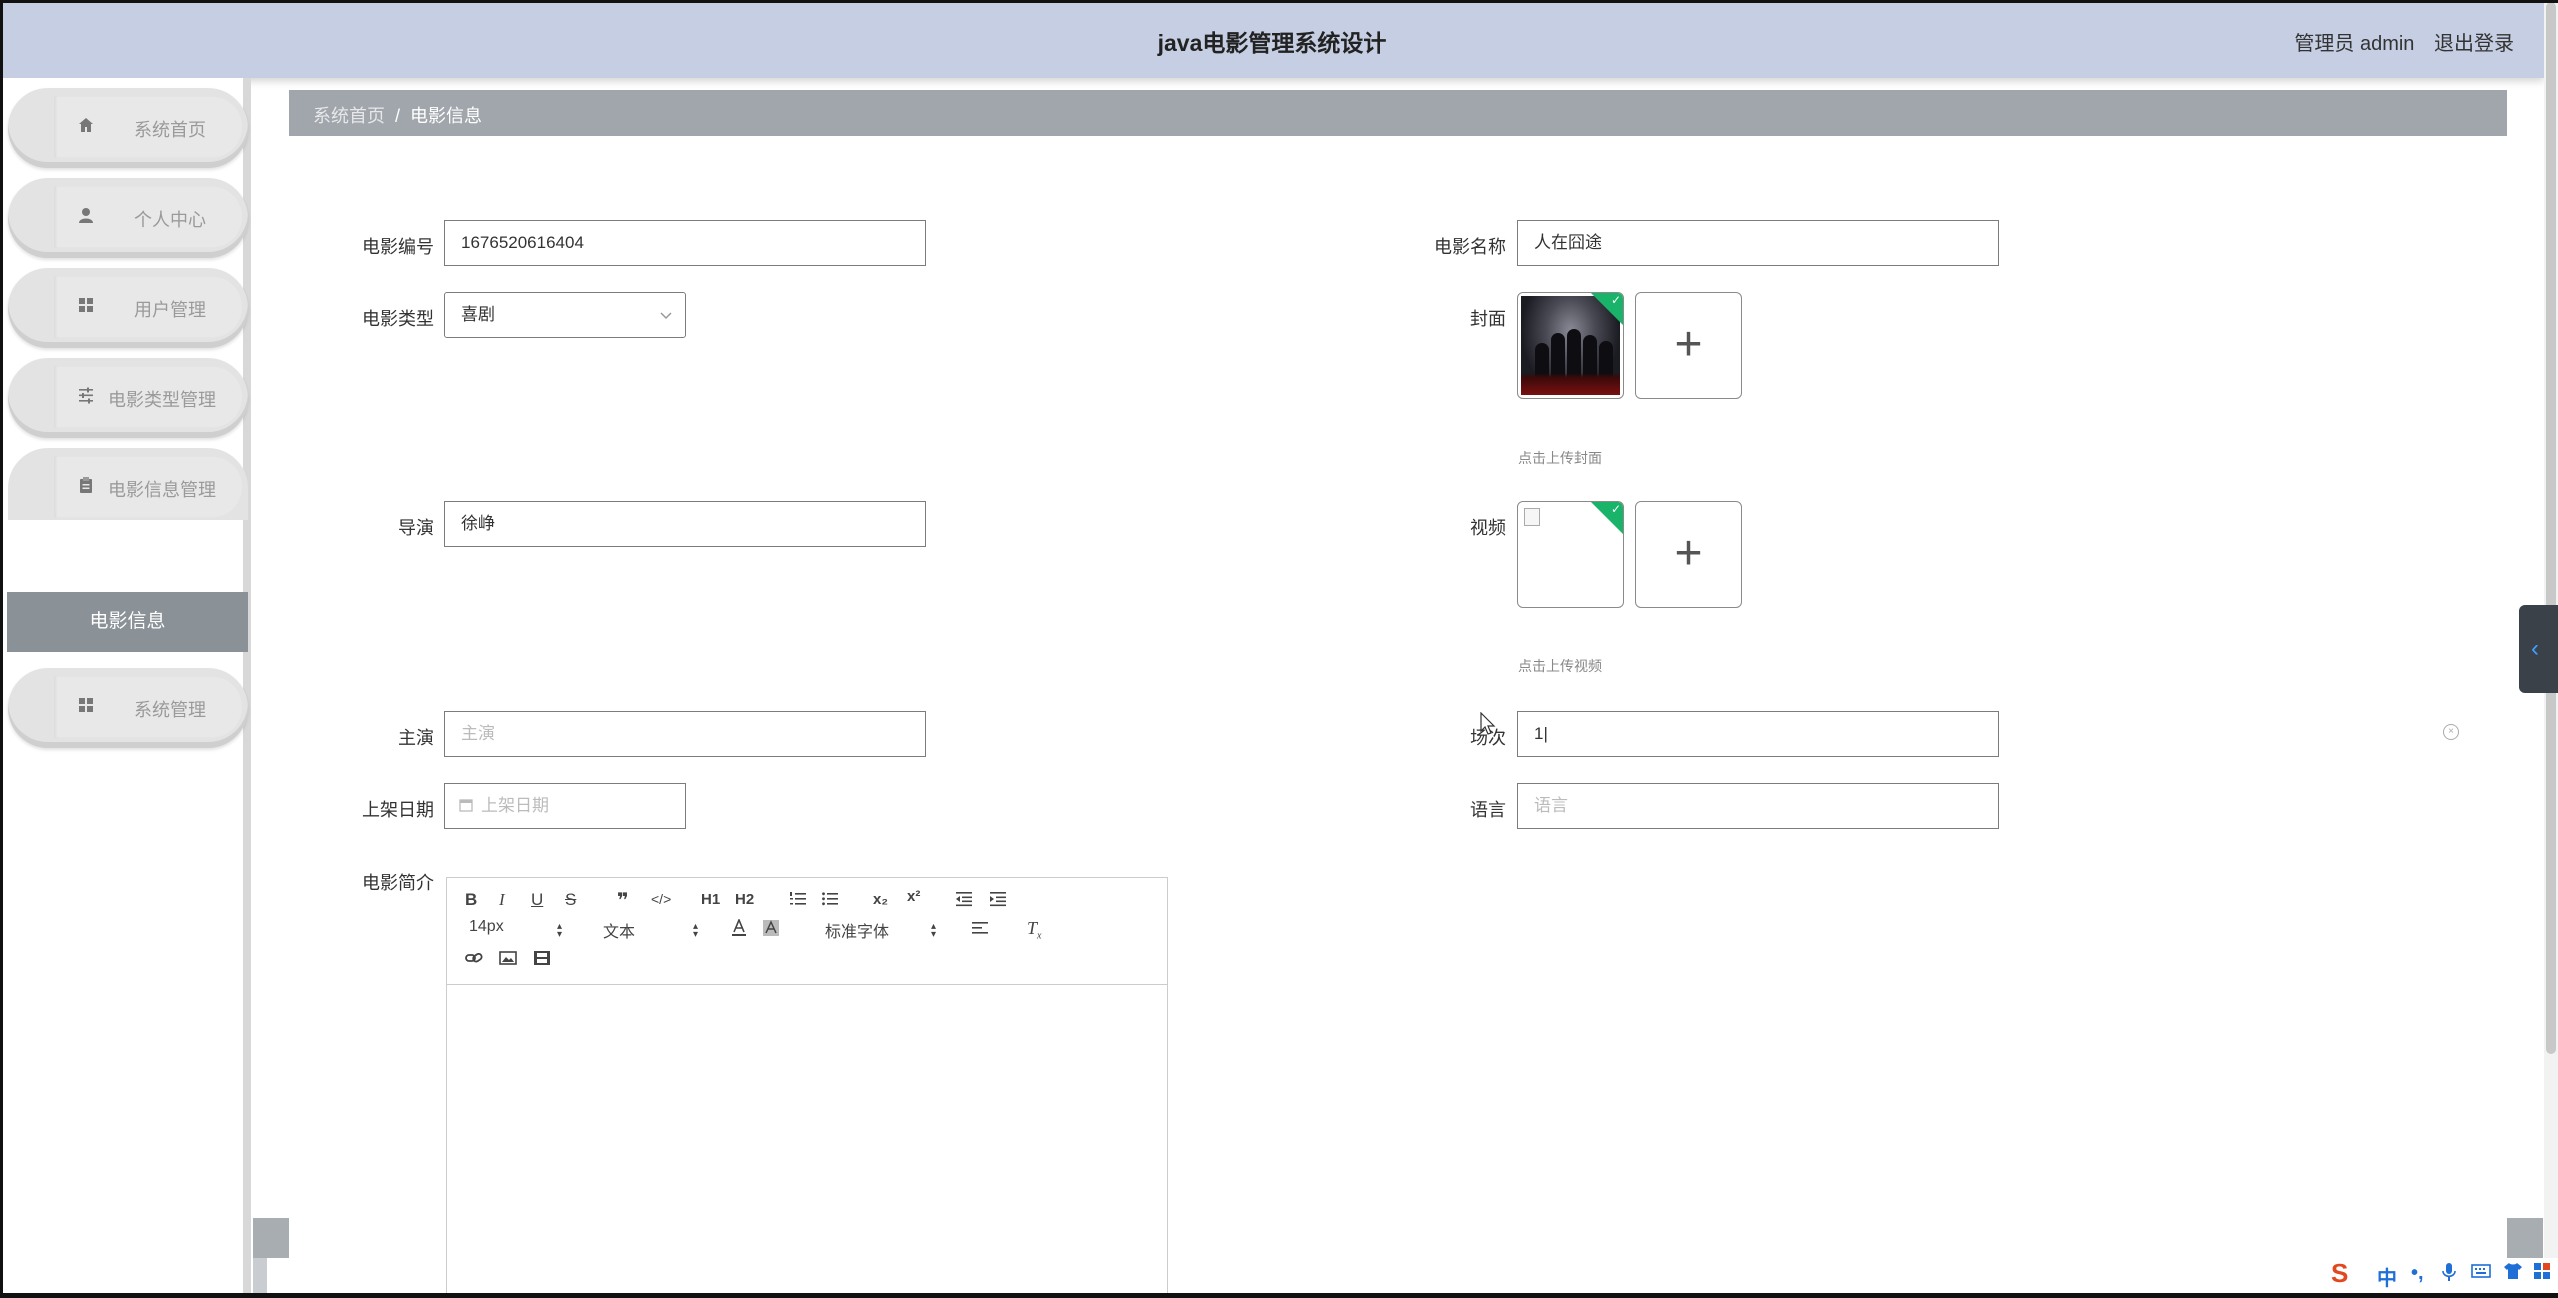 The height and width of the screenshot is (1298, 2558). I want to click on calendar-icon, so click(466, 806).